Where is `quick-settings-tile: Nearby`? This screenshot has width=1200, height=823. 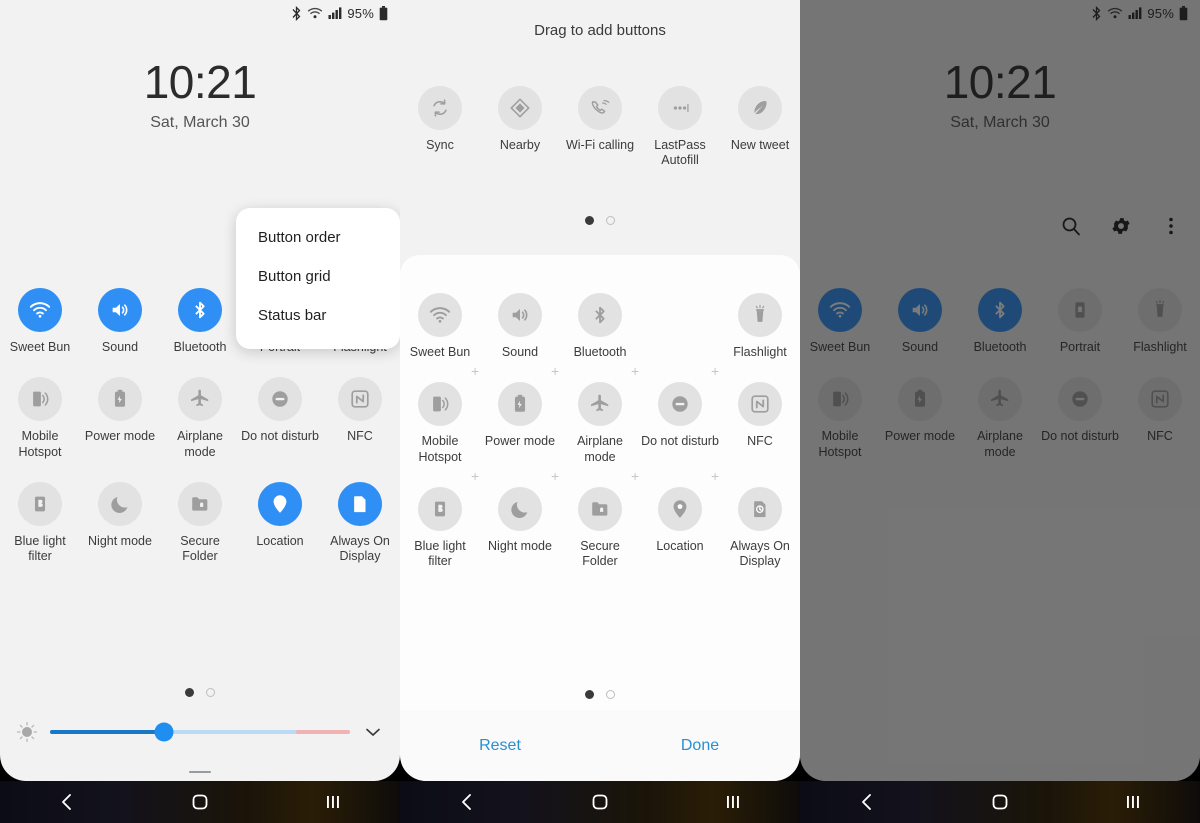 quick-settings-tile: Nearby is located at coordinates (520, 127).